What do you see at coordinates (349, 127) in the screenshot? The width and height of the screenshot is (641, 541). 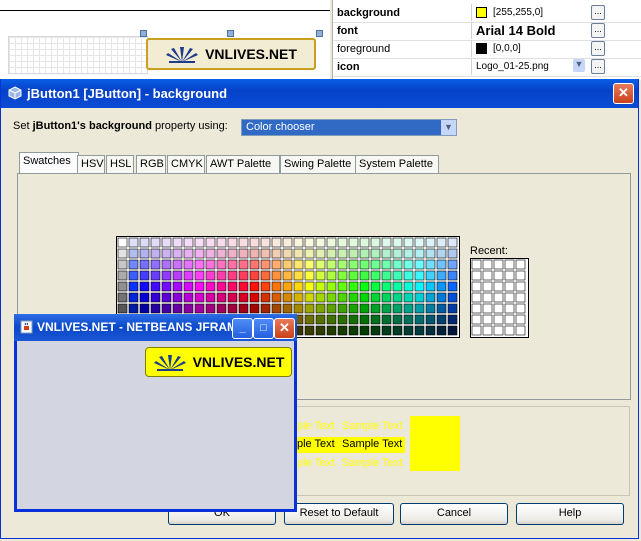 I see `property-editor-select: Color chooser ▼` at bounding box center [349, 127].